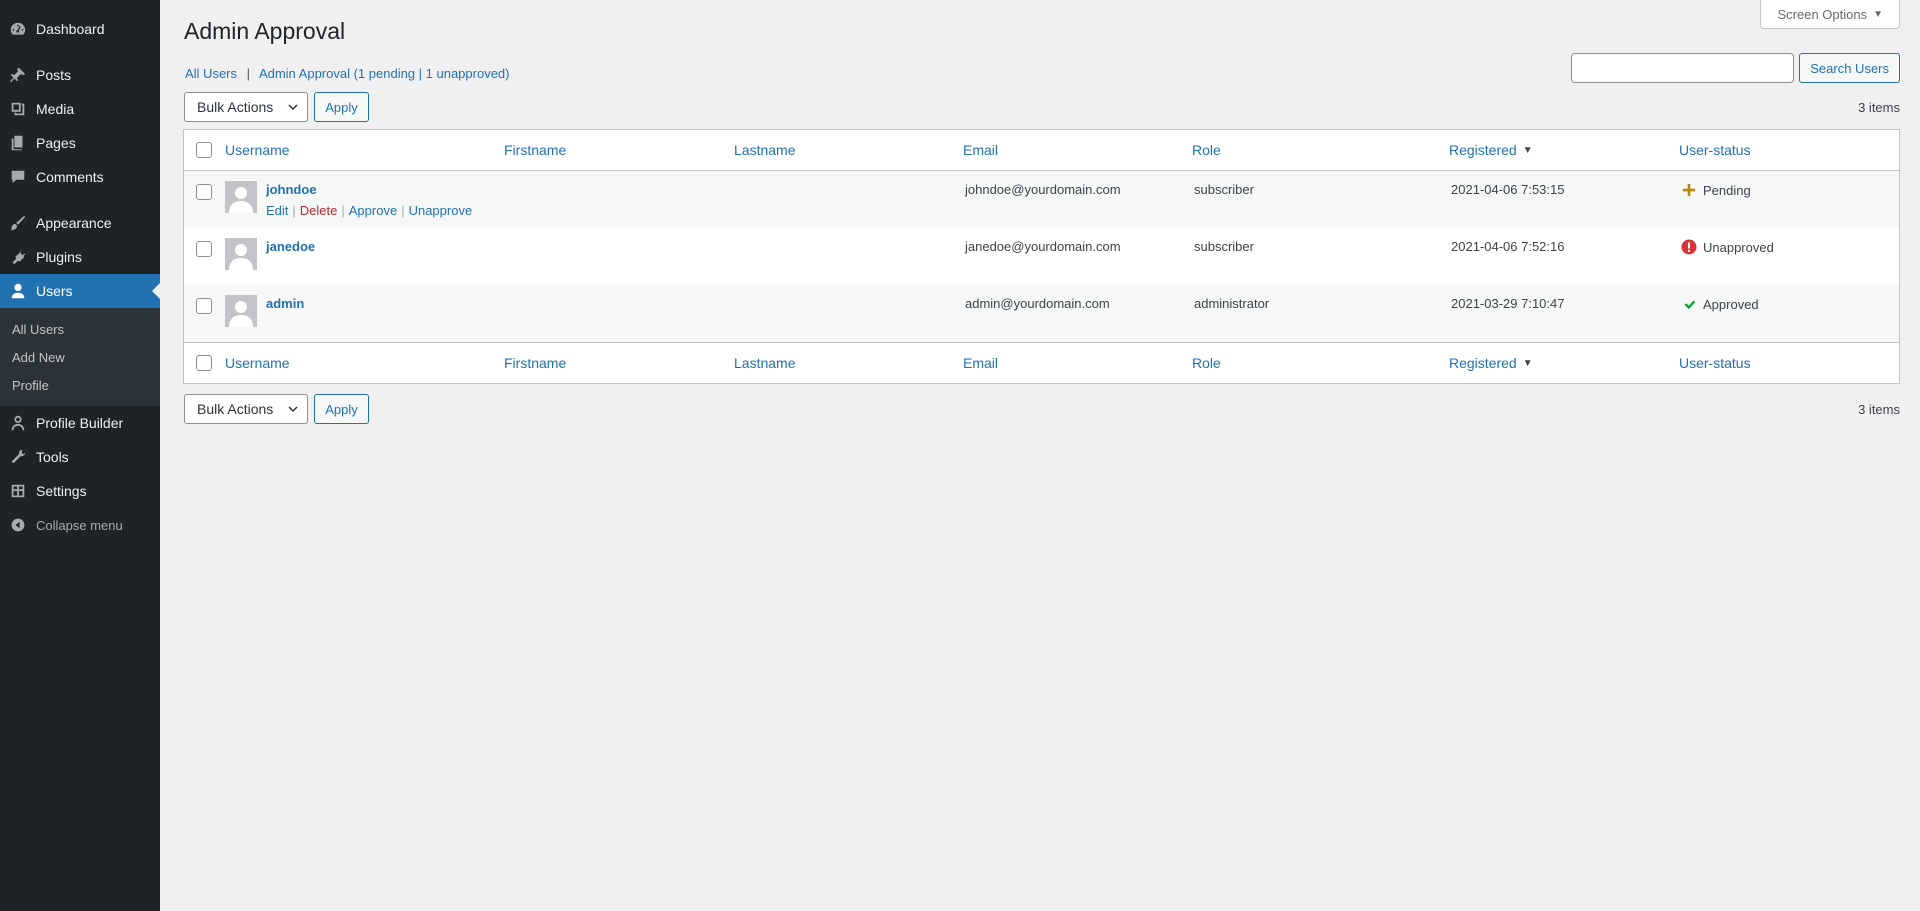  What do you see at coordinates (18, 177) in the screenshot?
I see `comment-icon` at bounding box center [18, 177].